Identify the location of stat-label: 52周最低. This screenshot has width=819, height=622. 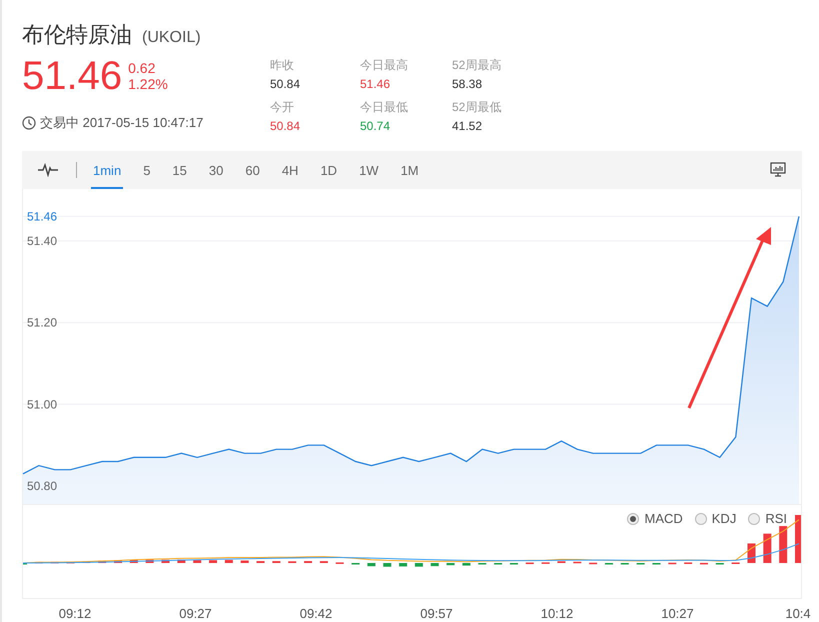
(477, 107).